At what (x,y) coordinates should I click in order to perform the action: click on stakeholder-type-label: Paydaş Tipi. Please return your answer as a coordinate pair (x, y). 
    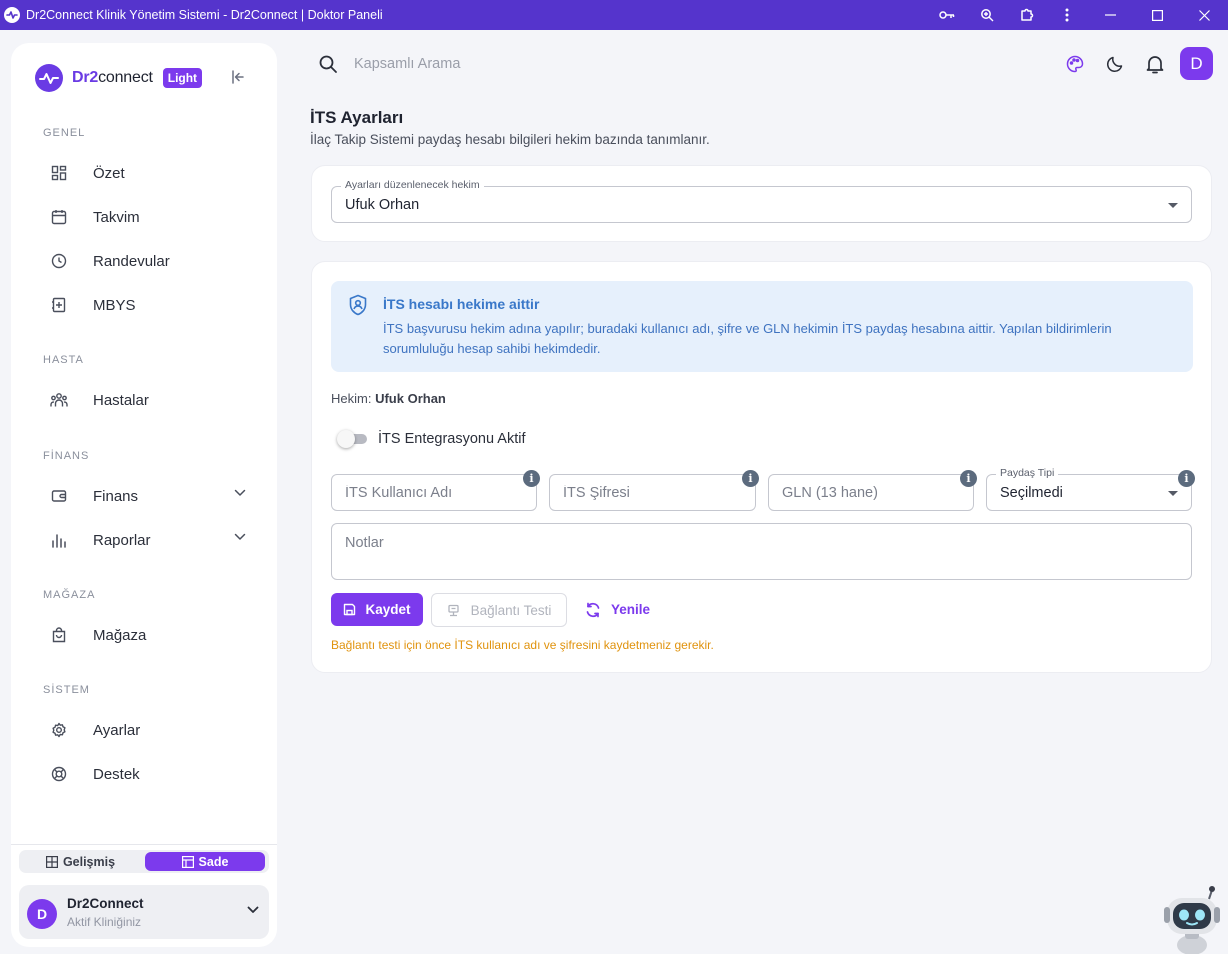
    Looking at the image, I should click on (1027, 473).